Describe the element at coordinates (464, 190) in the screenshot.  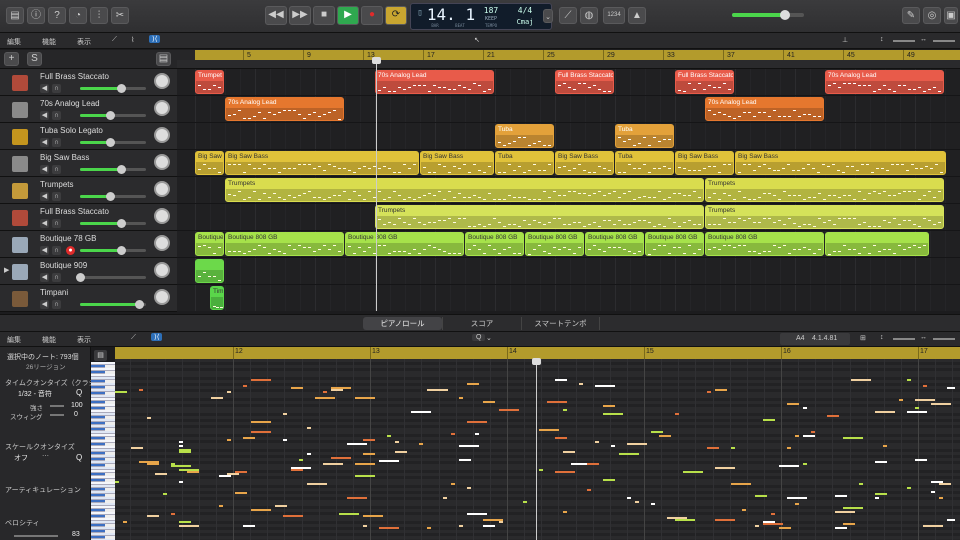
I see `midi-region: Trumpets` at that location.